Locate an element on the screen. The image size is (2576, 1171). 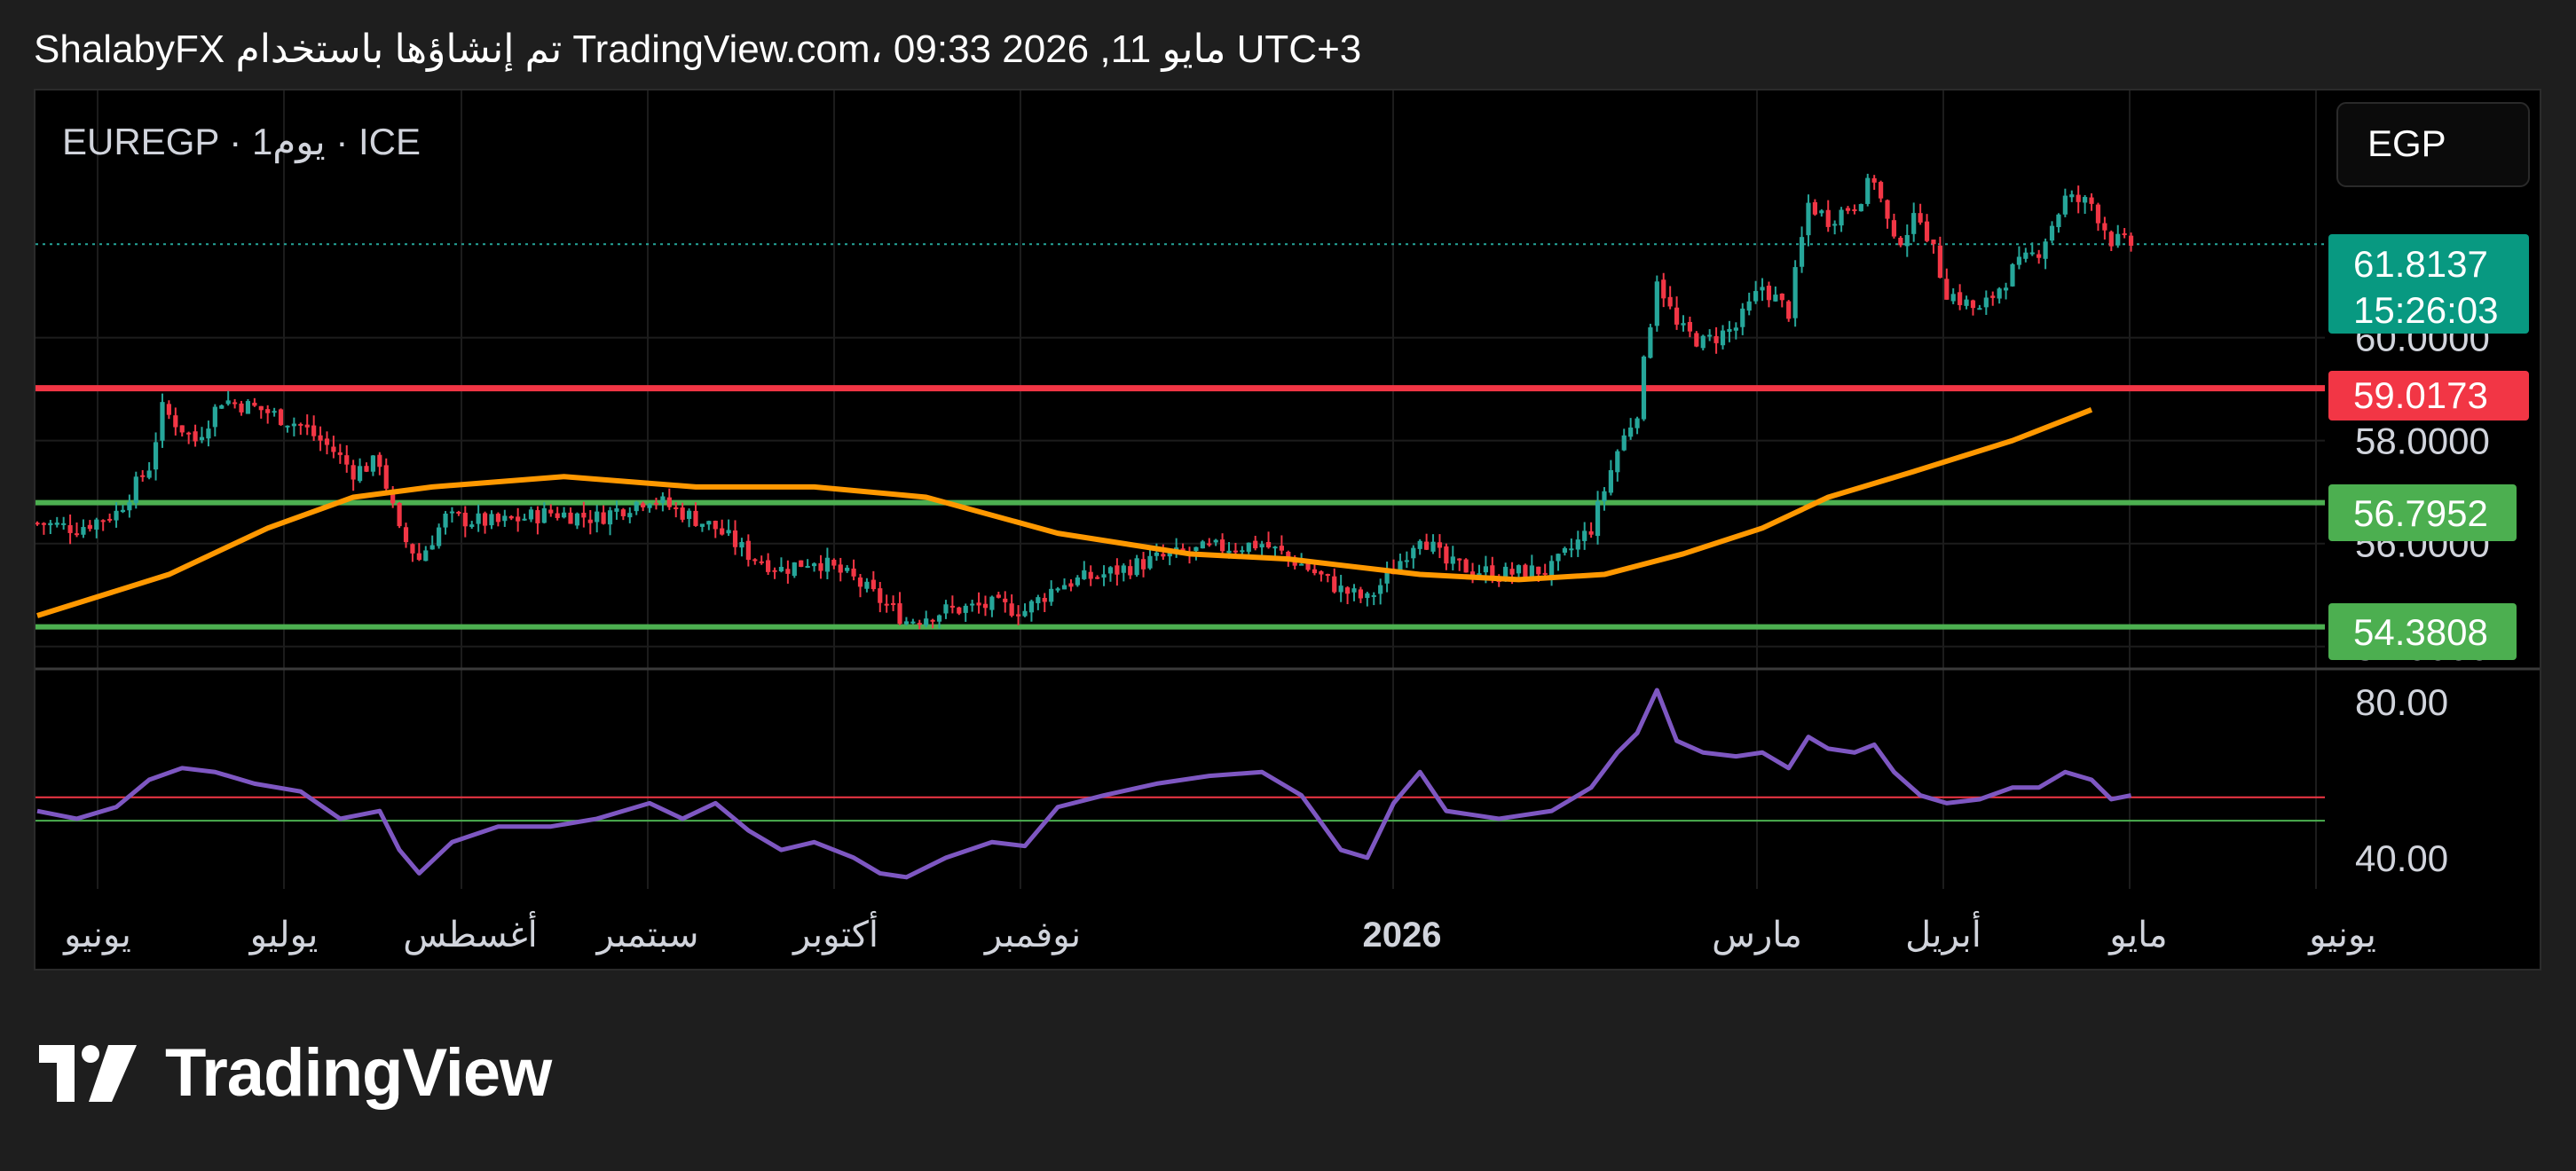
time-tick-label: يوليو is located at coordinates (283, 936).